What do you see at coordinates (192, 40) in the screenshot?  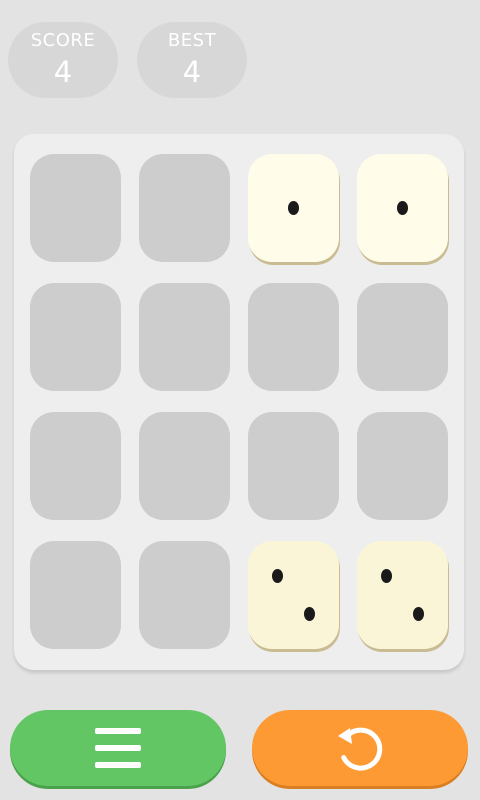 I see `best-label: BEST` at bounding box center [192, 40].